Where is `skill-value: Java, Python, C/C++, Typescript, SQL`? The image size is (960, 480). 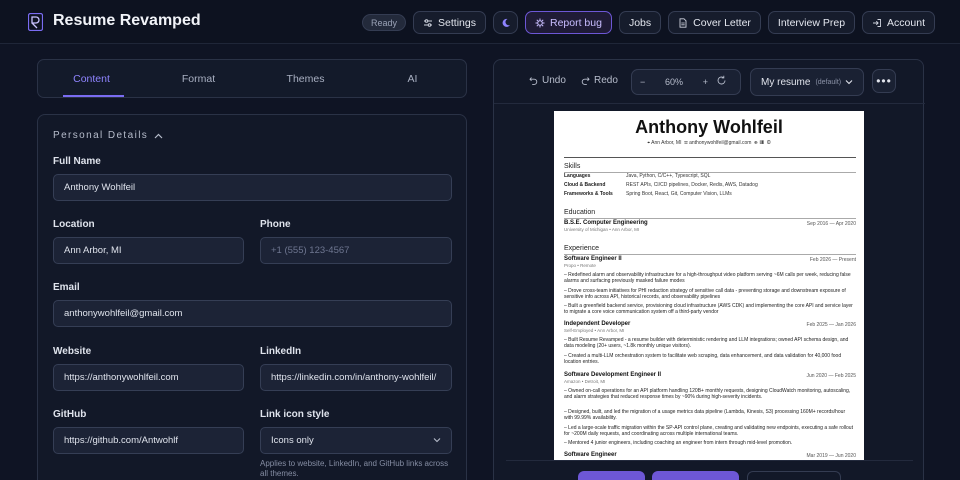
skill-value: Java, Python, C/C++, Typescript, SQL is located at coordinates (668, 176).